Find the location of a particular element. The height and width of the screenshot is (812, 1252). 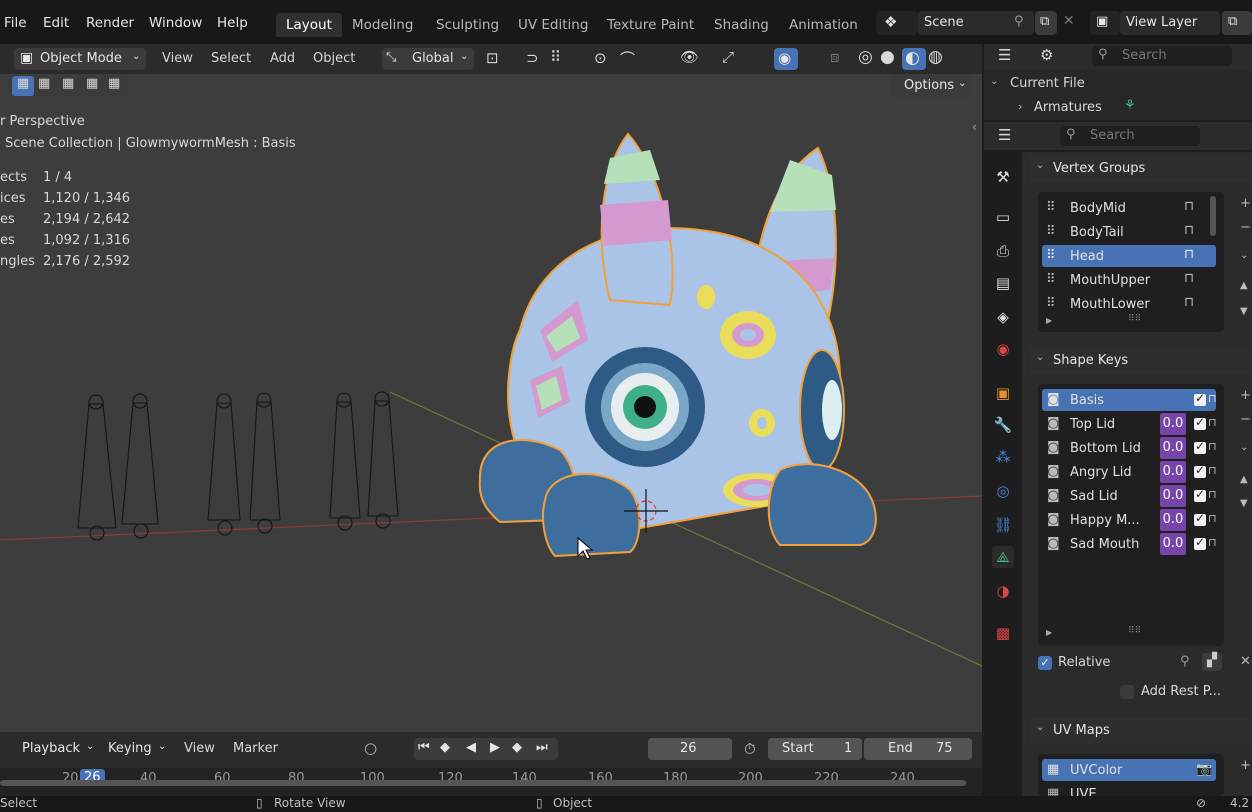

particles-tab-icon: ⁂ is located at coordinates (1003, 457).